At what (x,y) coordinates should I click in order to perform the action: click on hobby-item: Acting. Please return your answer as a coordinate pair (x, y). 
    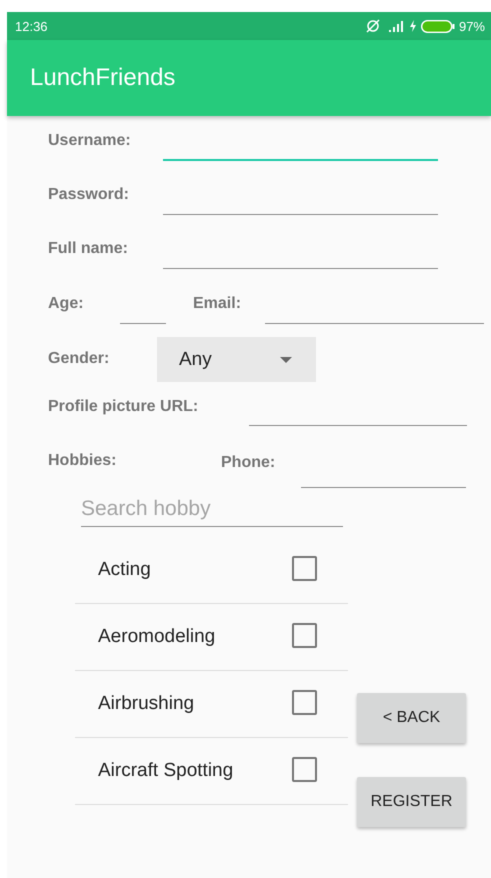
    Looking at the image, I should click on (211, 570).